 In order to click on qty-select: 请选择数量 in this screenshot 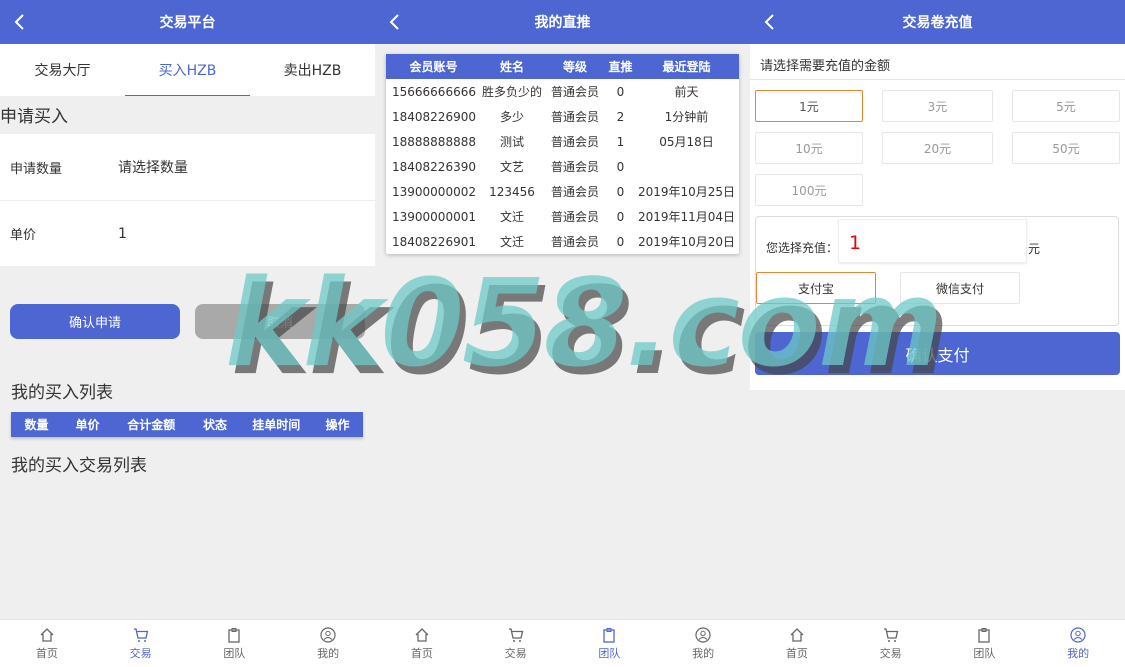, I will do `click(153, 167)`.